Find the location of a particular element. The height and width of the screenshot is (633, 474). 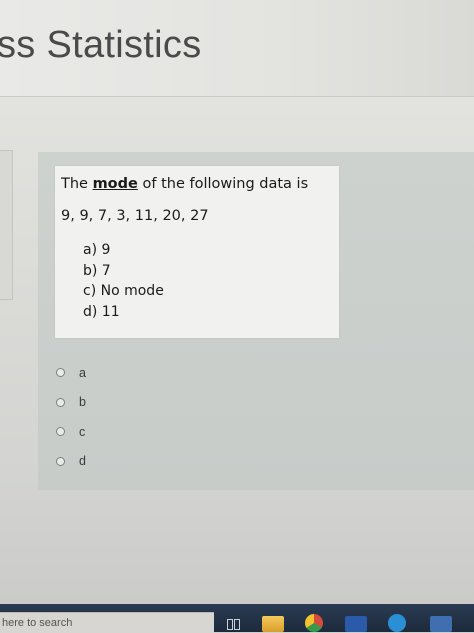

left-frame is located at coordinates (6, 225).